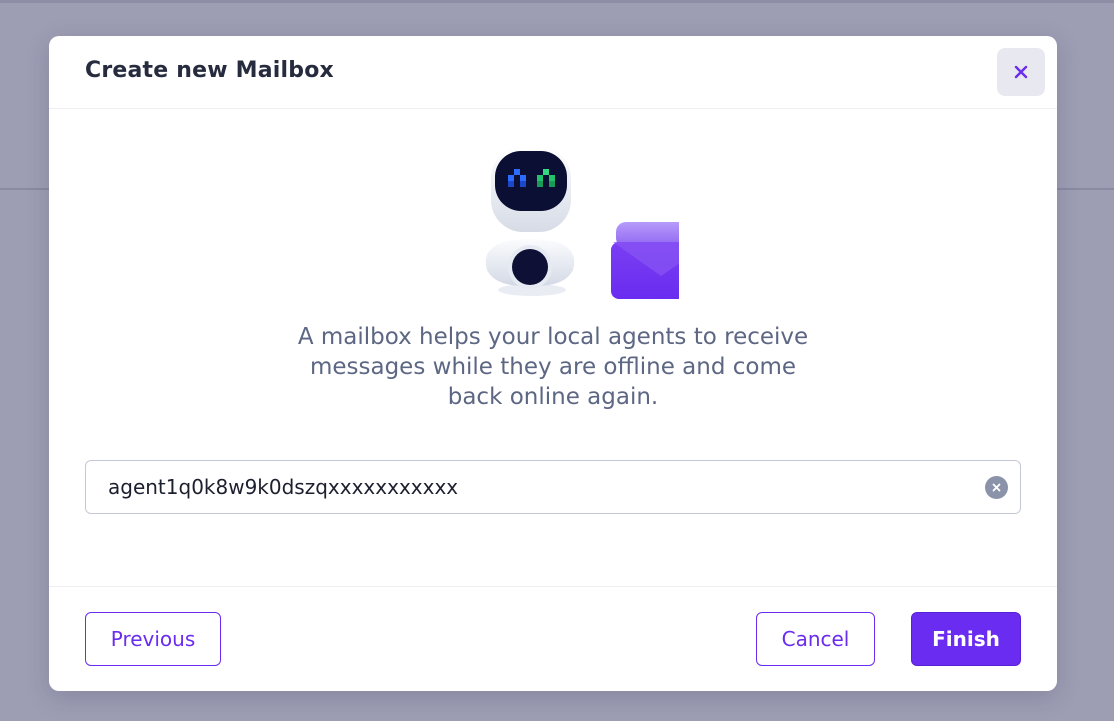 Image resolution: width=1114 pixels, height=721 pixels. I want to click on robot-icon, so click(530, 221).